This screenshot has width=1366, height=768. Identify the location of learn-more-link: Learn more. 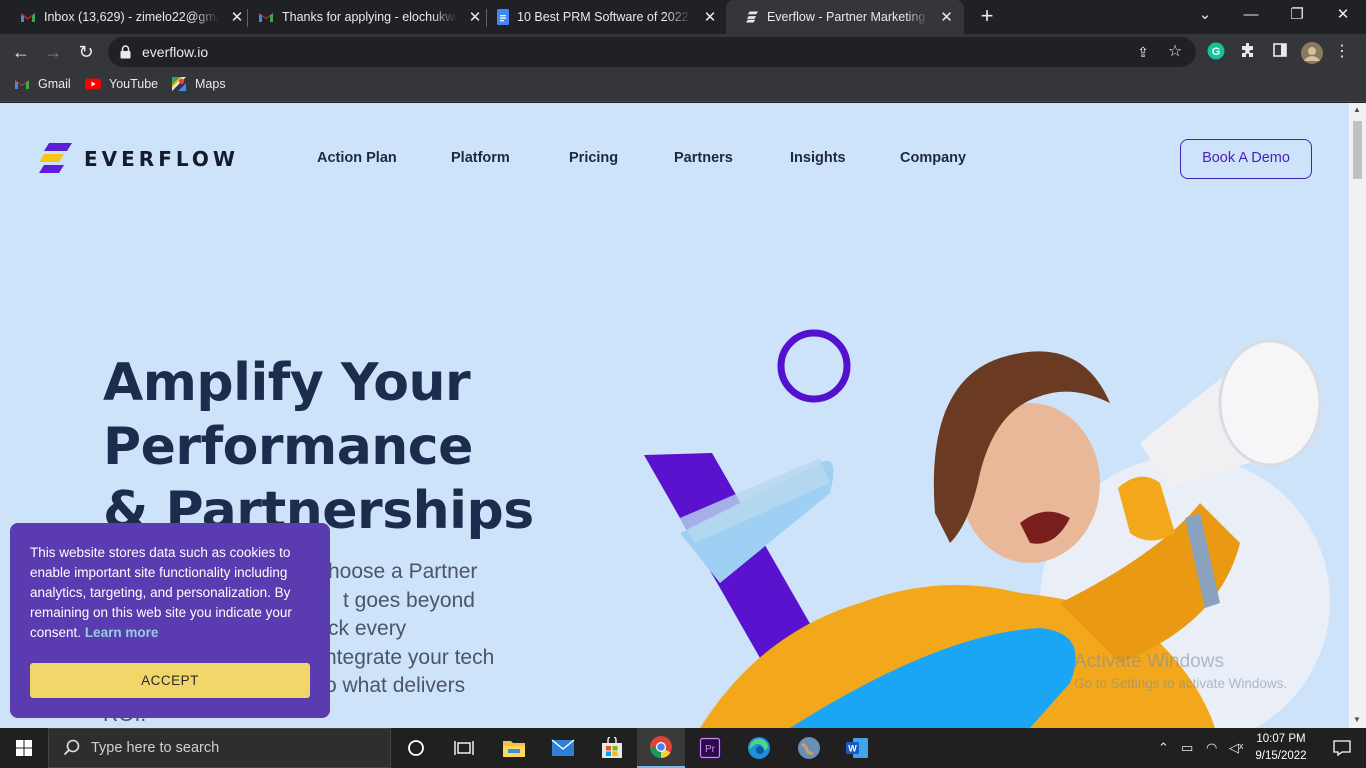
(122, 632).